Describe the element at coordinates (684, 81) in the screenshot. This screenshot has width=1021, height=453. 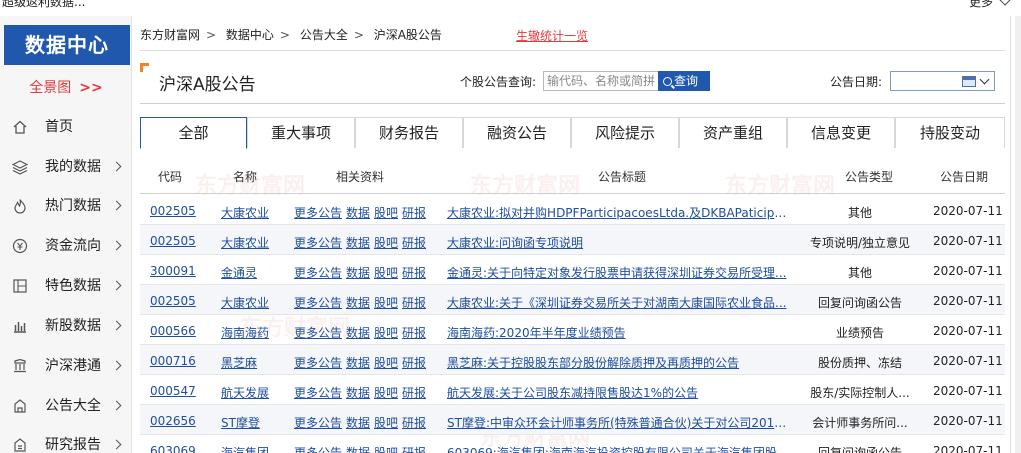
I see `search-button: 查询` at that location.